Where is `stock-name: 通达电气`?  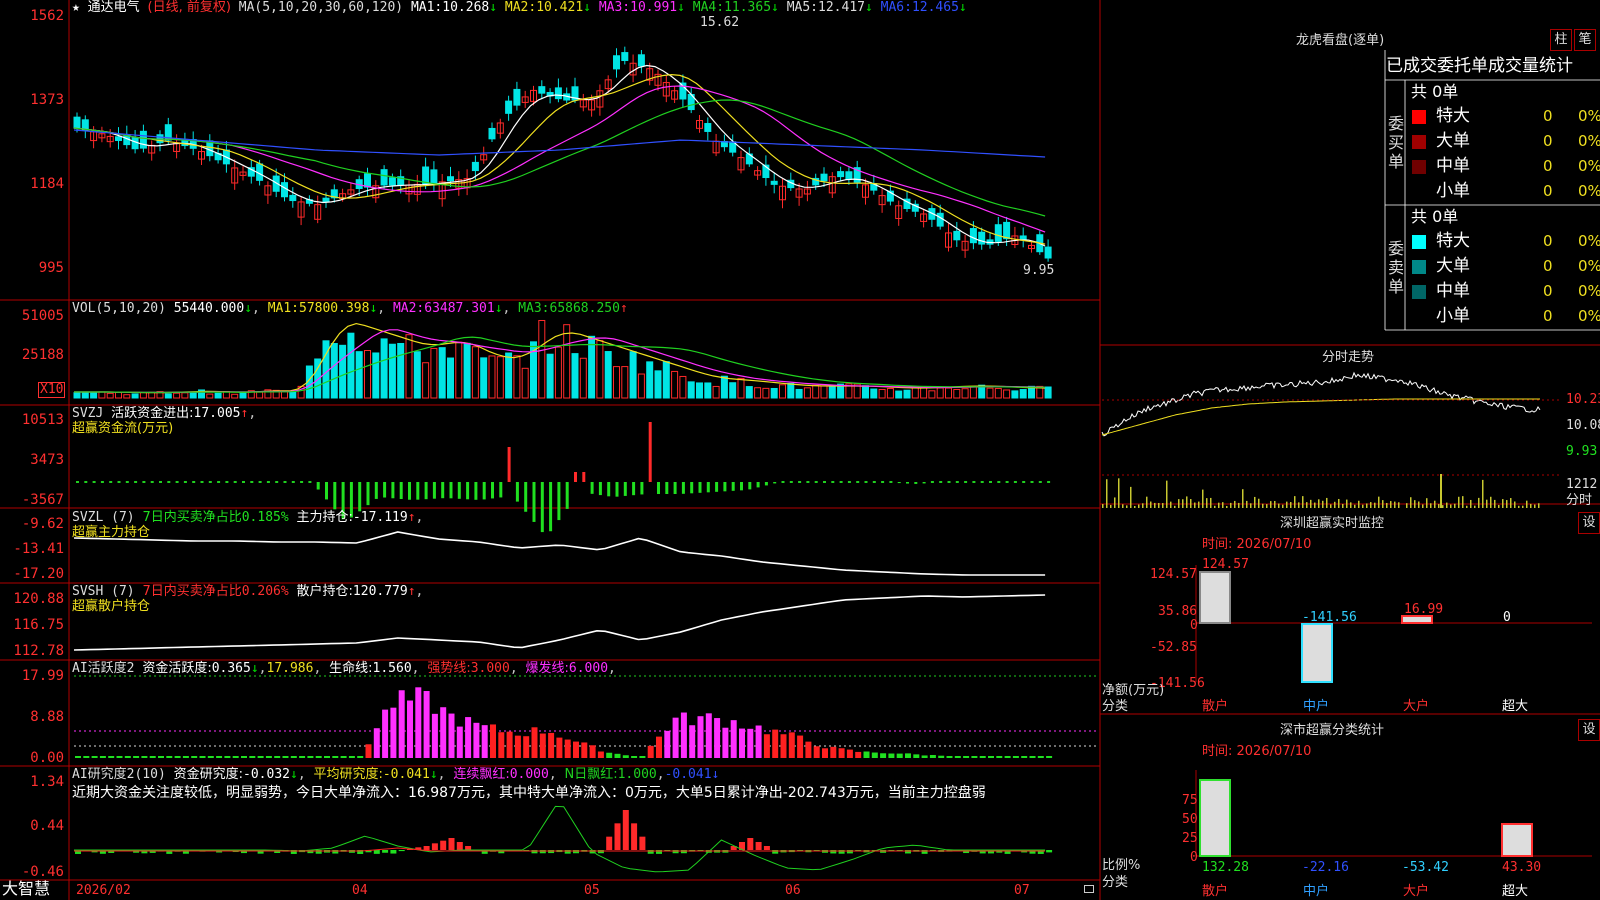 stock-name: 通达电气 is located at coordinates (113, 7).